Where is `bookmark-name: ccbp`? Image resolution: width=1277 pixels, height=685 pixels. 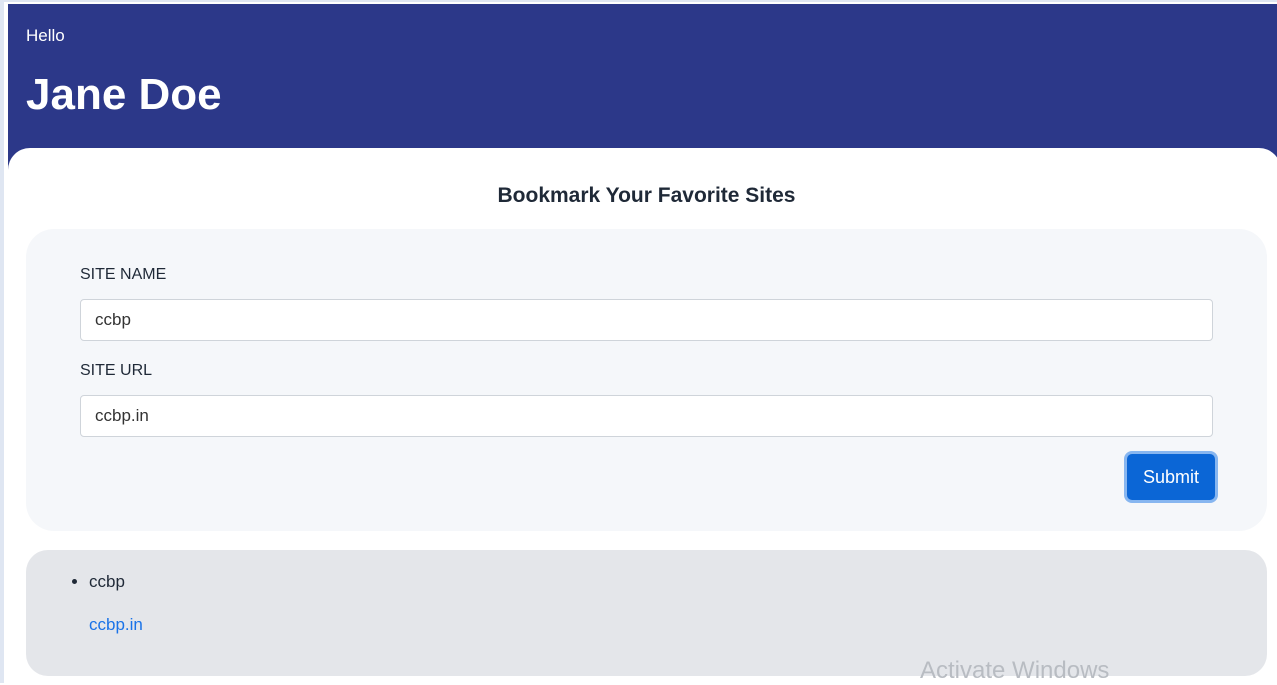
bookmark-name: ccbp is located at coordinates (107, 581).